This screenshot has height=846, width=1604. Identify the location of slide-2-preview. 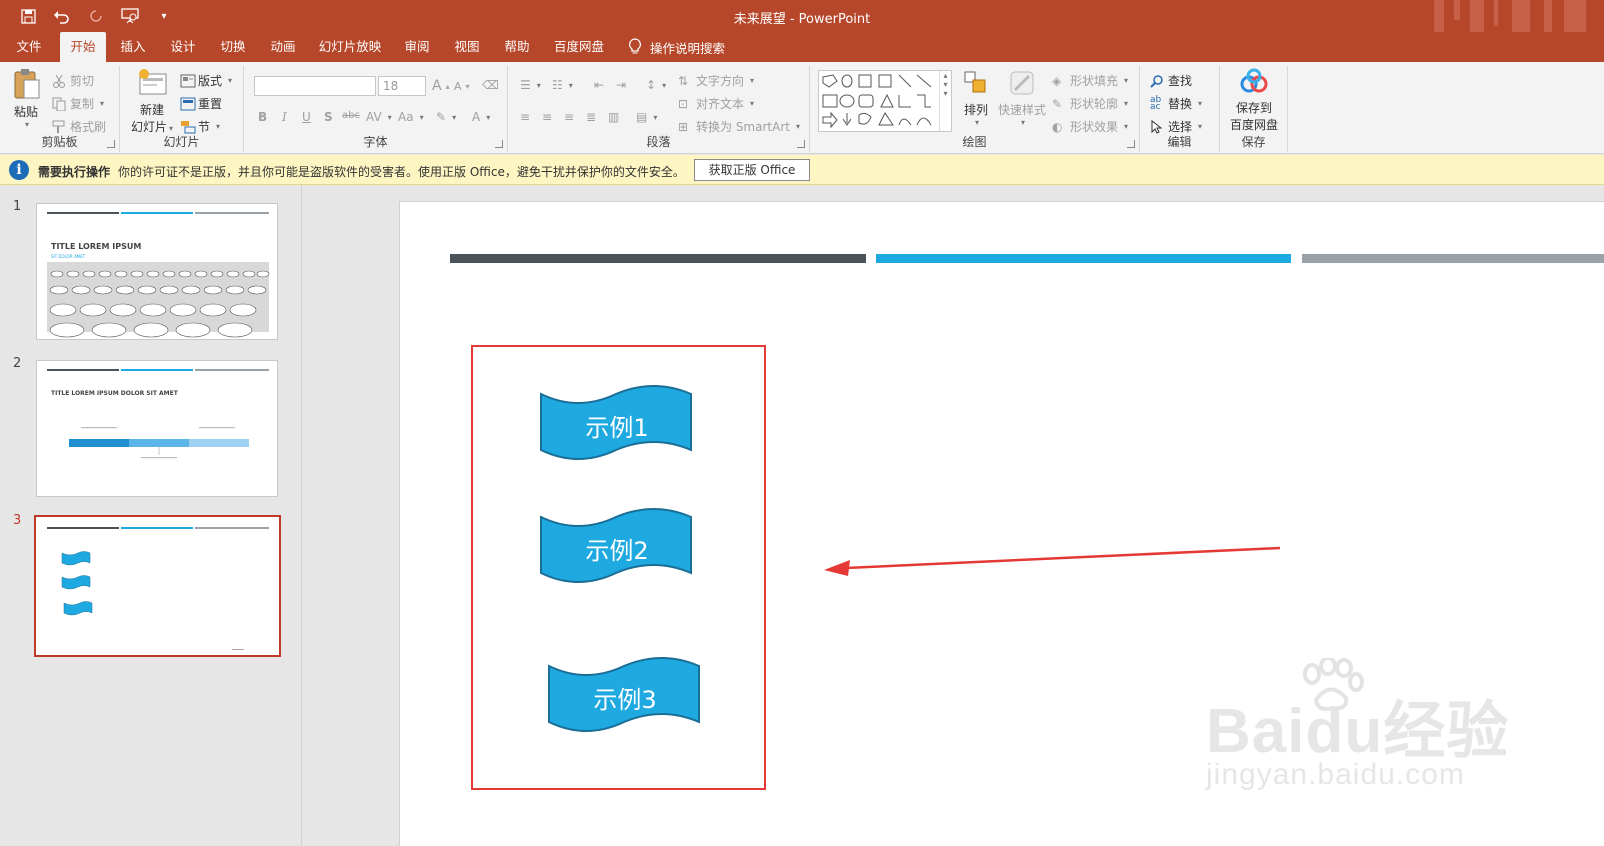
(158, 414).